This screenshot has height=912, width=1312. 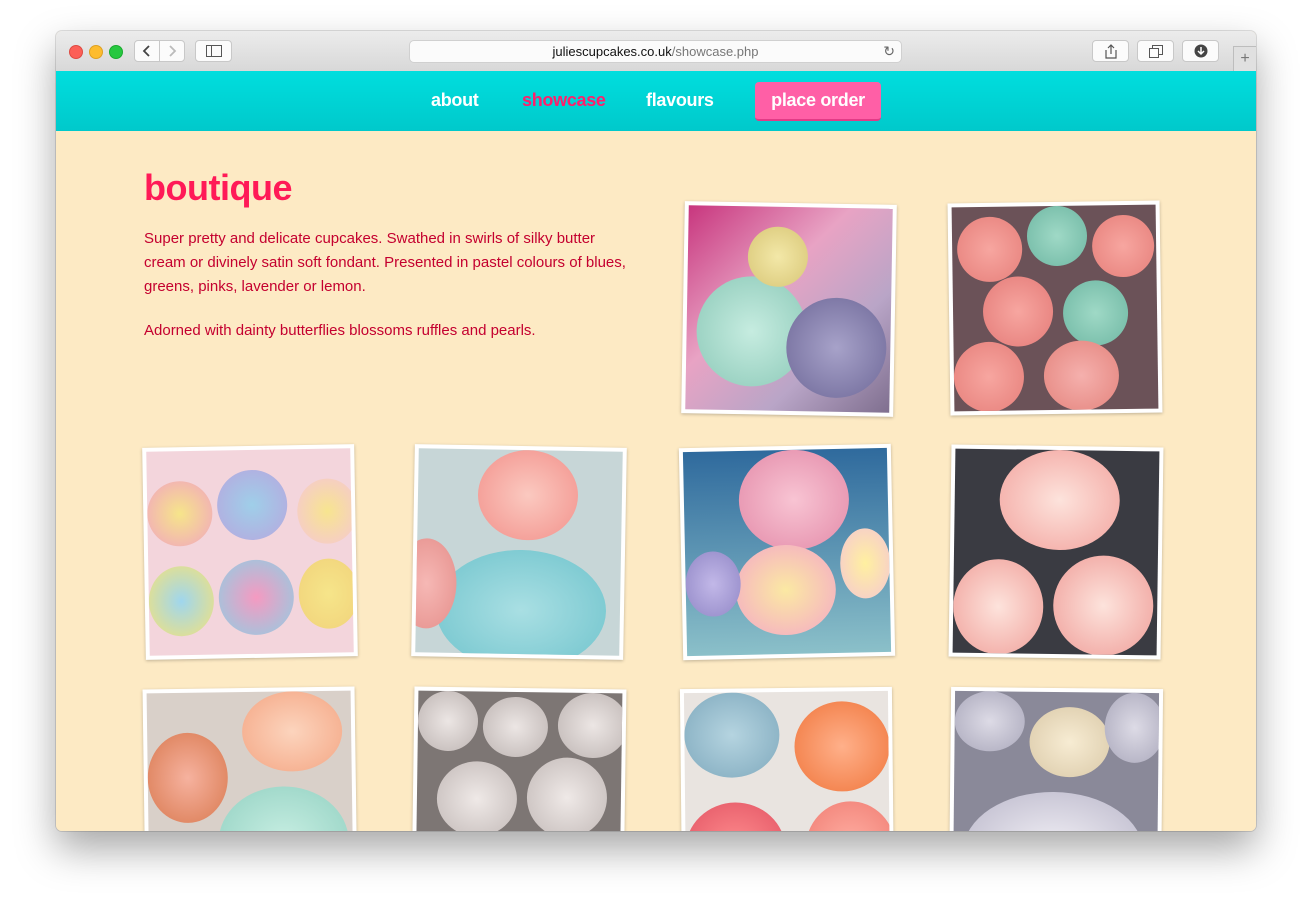 What do you see at coordinates (116, 52) in the screenshot?
I see `zoom-window-button` at bounding box center [116, 52].